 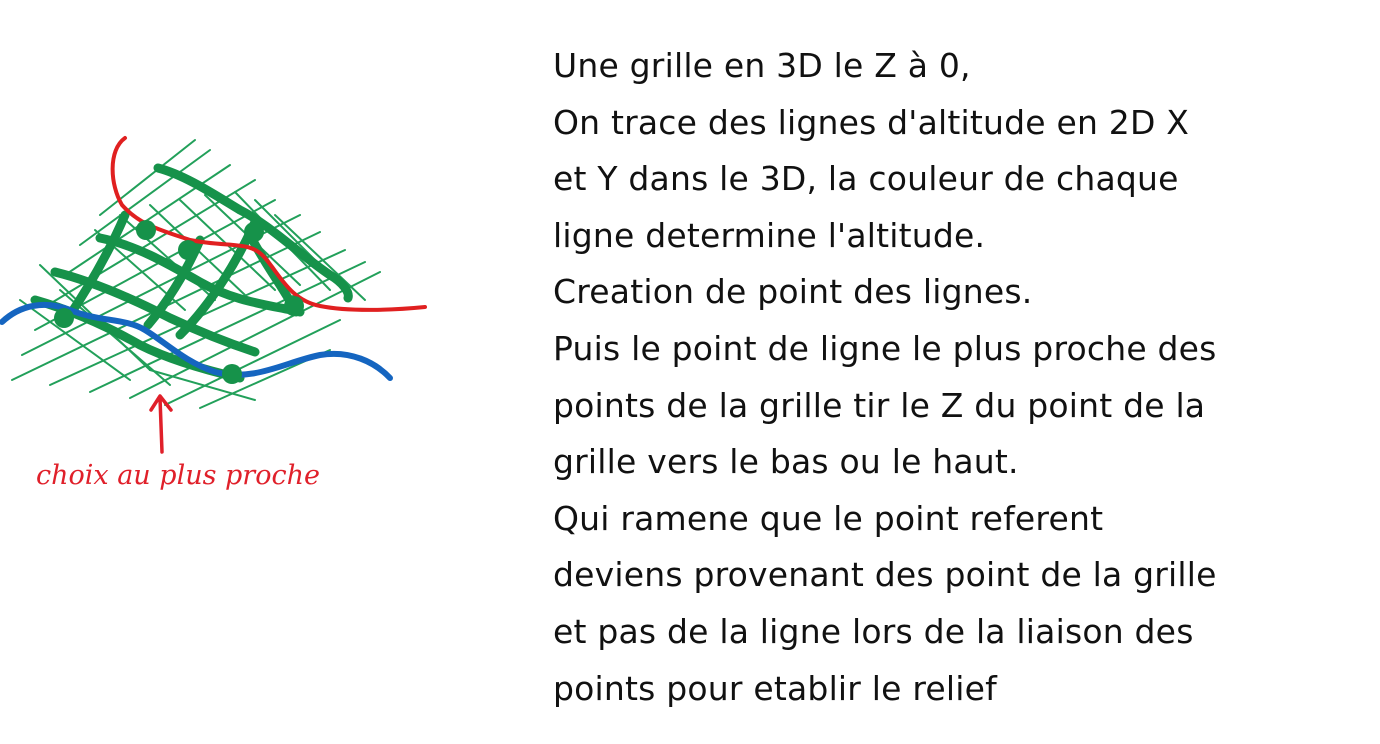 What do you see at coordinates (762, 65) in the screenshot?
I see `note-line: Une grille en 3D le Z à 0,` at bounding box center [762, 65].